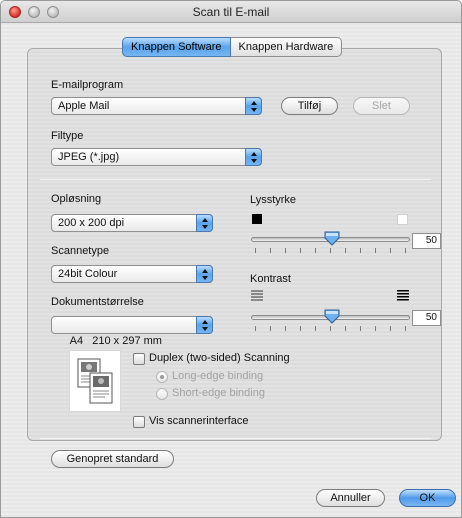  I want to click on email-program-label: E-mailprogram, so click(87, 85).